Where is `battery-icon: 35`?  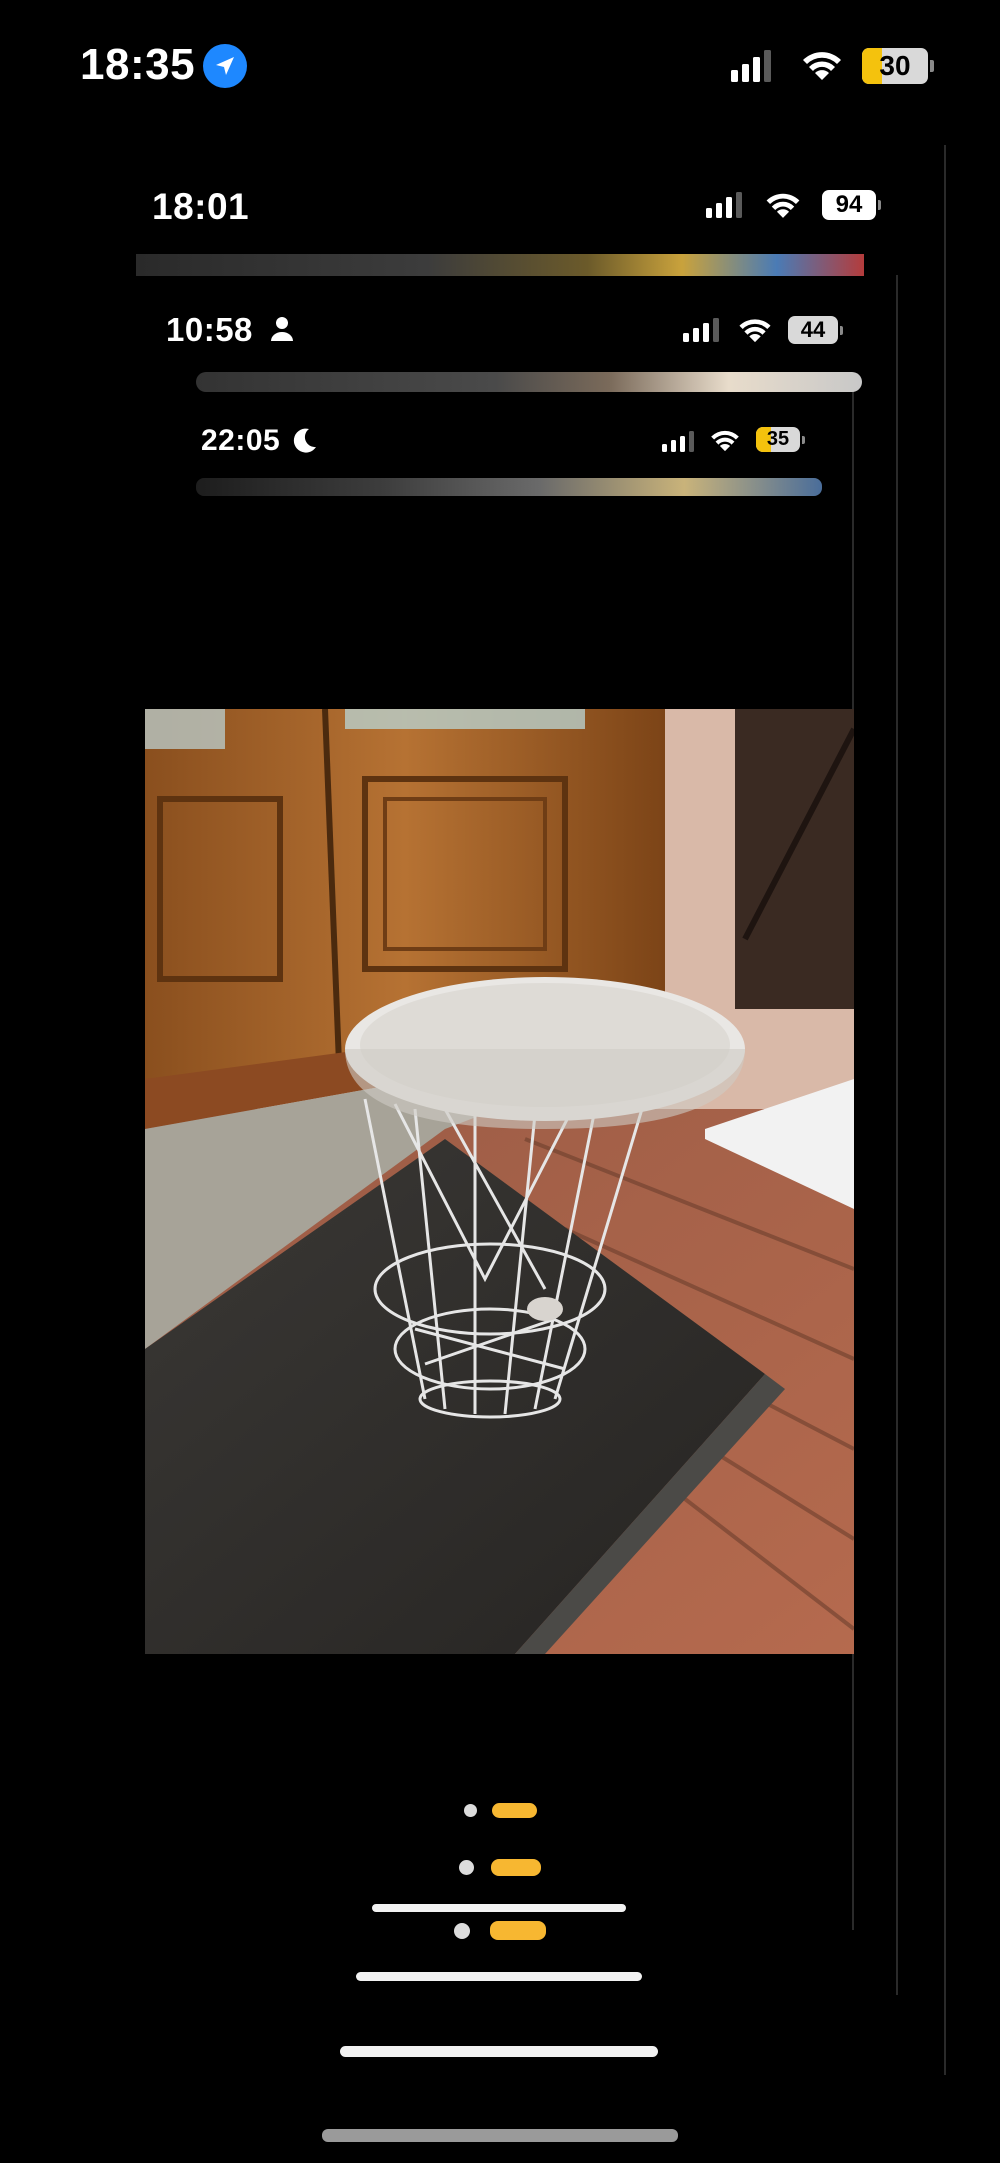 battery-icon: 35 is located at coordinates (780, 439).